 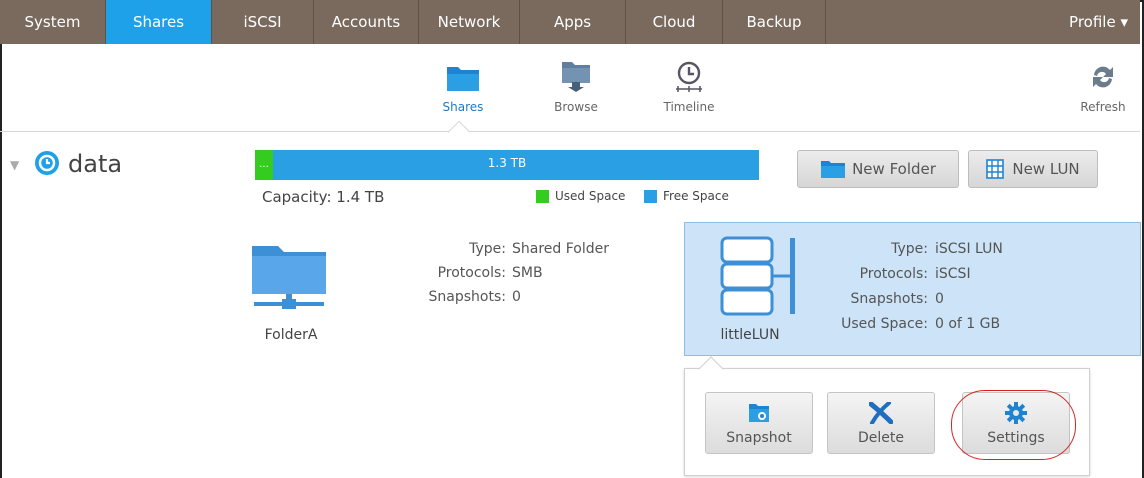 I want to click on refresh-icon, so click(x=1103, y=75).